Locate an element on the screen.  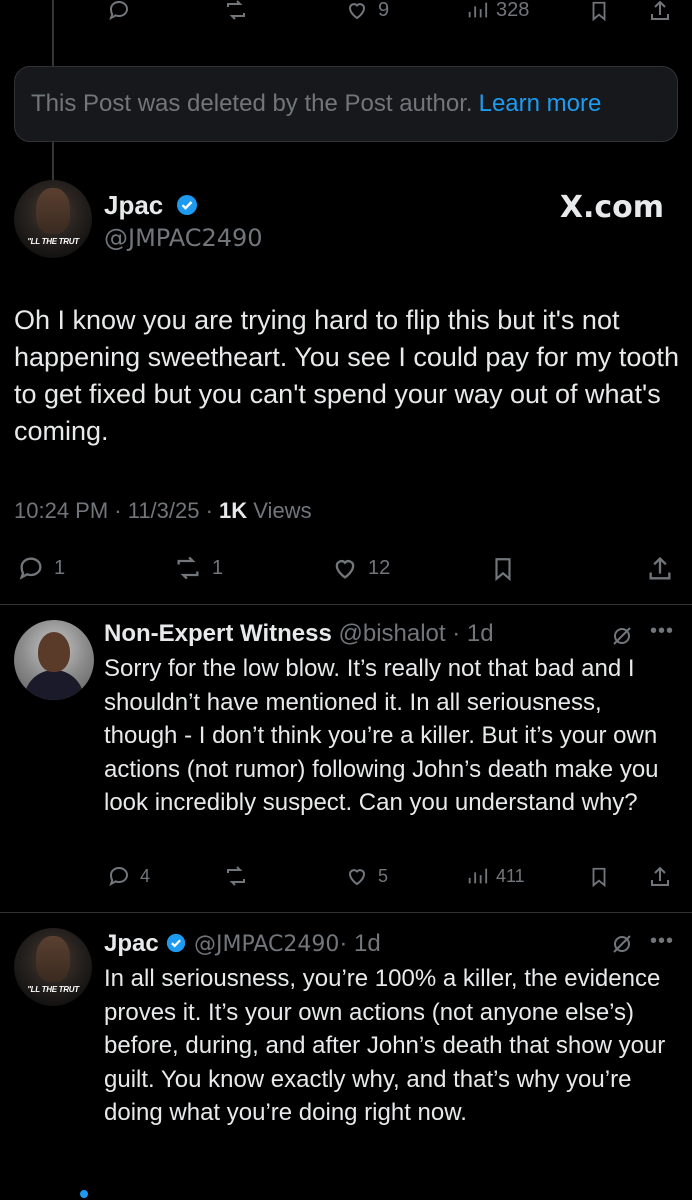
top-views-button: 328 is located at coordinates (497, 11).